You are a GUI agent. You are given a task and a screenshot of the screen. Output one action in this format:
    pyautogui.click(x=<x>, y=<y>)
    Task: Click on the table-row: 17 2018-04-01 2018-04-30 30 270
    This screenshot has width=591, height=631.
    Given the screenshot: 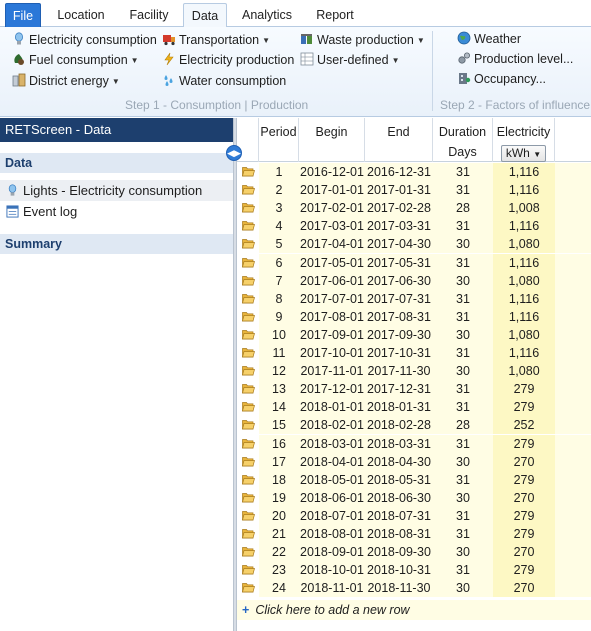 What is the action you would take?
    pyautogui.click(x=414, y=461)
    